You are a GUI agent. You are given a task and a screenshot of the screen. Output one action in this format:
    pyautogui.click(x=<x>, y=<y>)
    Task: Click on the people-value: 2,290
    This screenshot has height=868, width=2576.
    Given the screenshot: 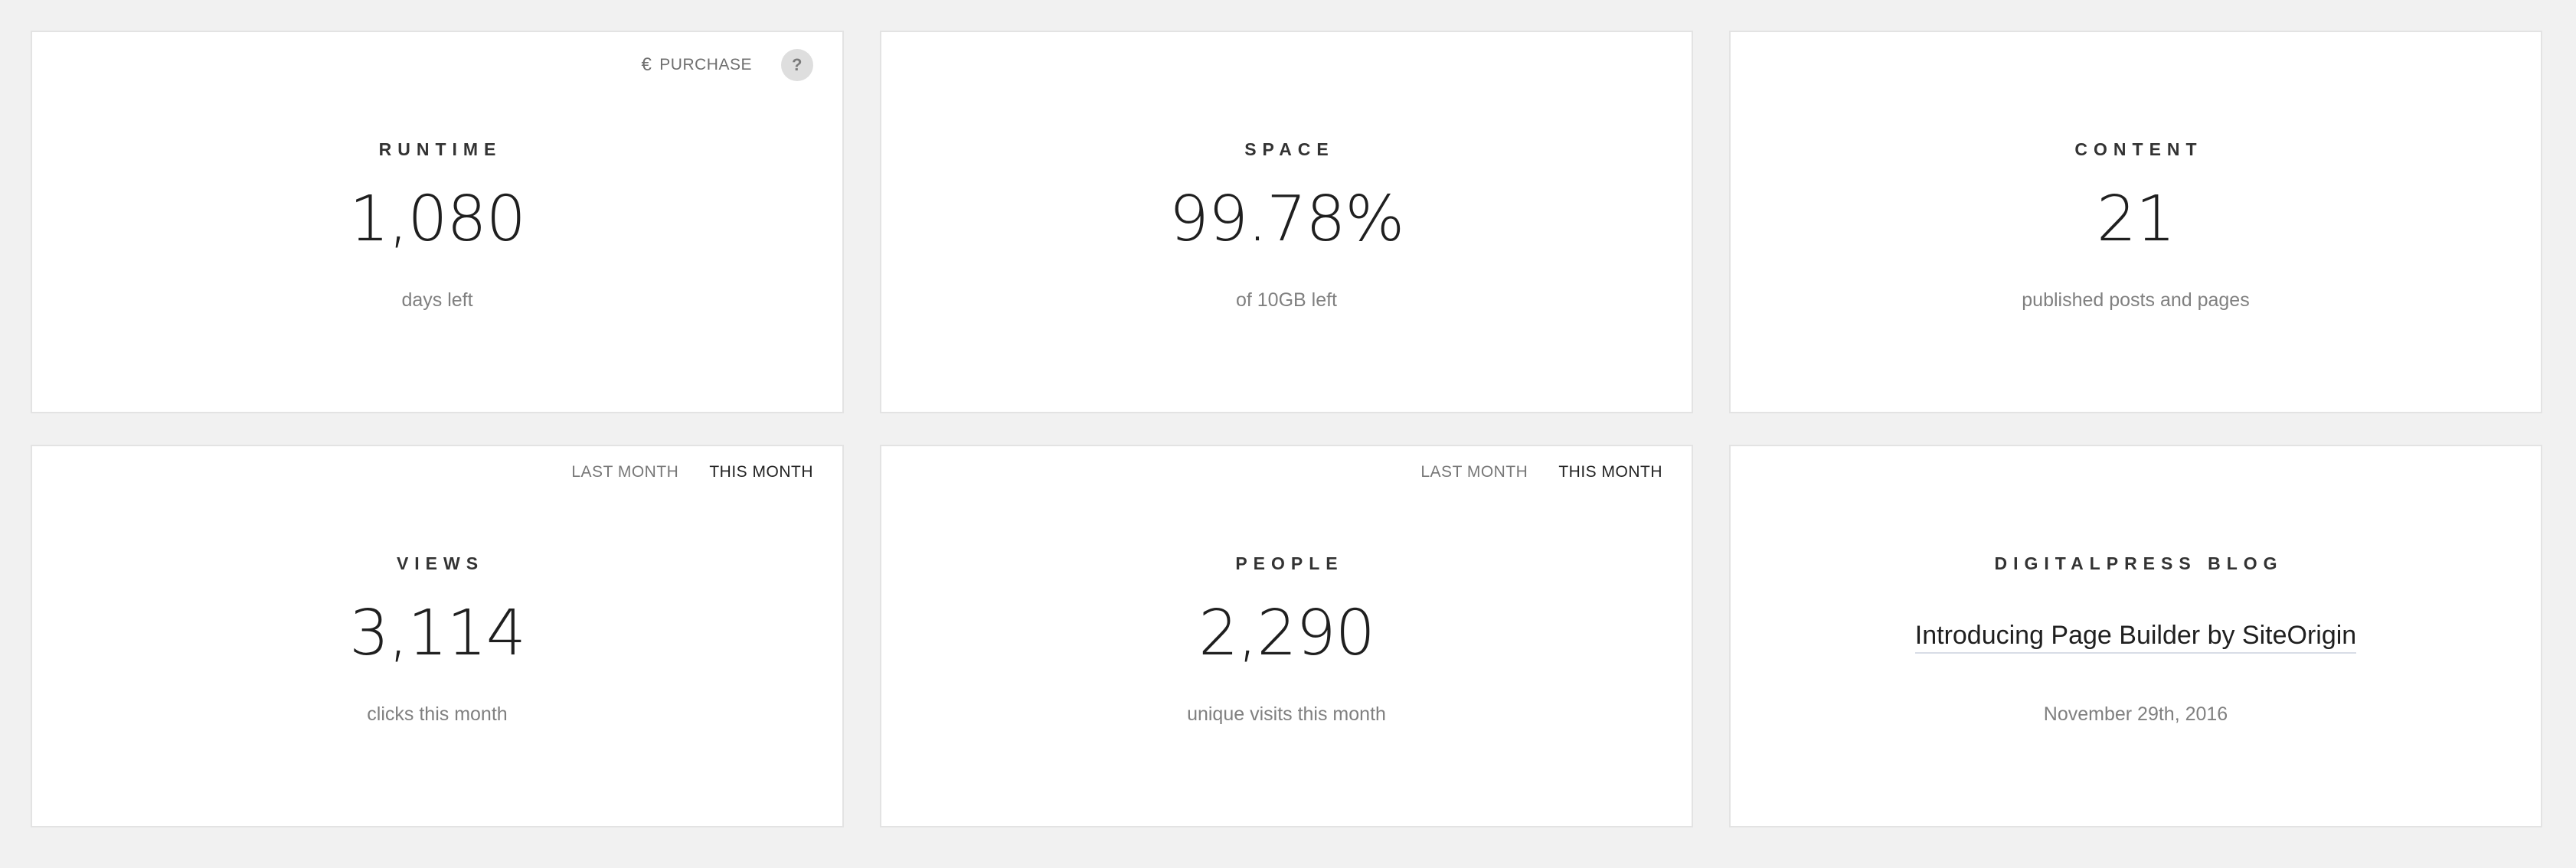 What is the action you would take?
    pyautogui.click(x=1286, y=633)
    